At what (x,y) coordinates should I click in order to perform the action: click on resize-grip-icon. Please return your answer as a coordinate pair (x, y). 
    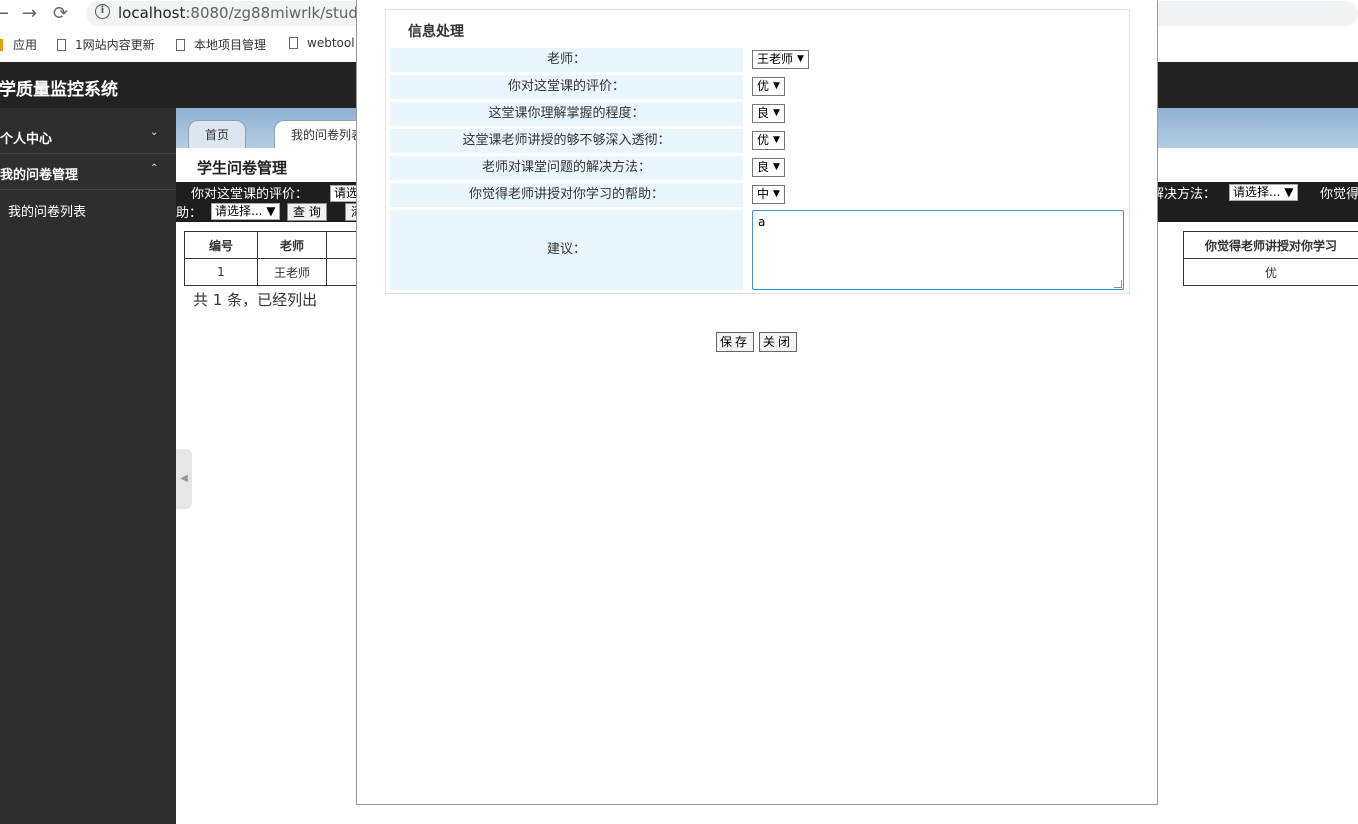
    Looking at the image, I should click on (1118, 284).